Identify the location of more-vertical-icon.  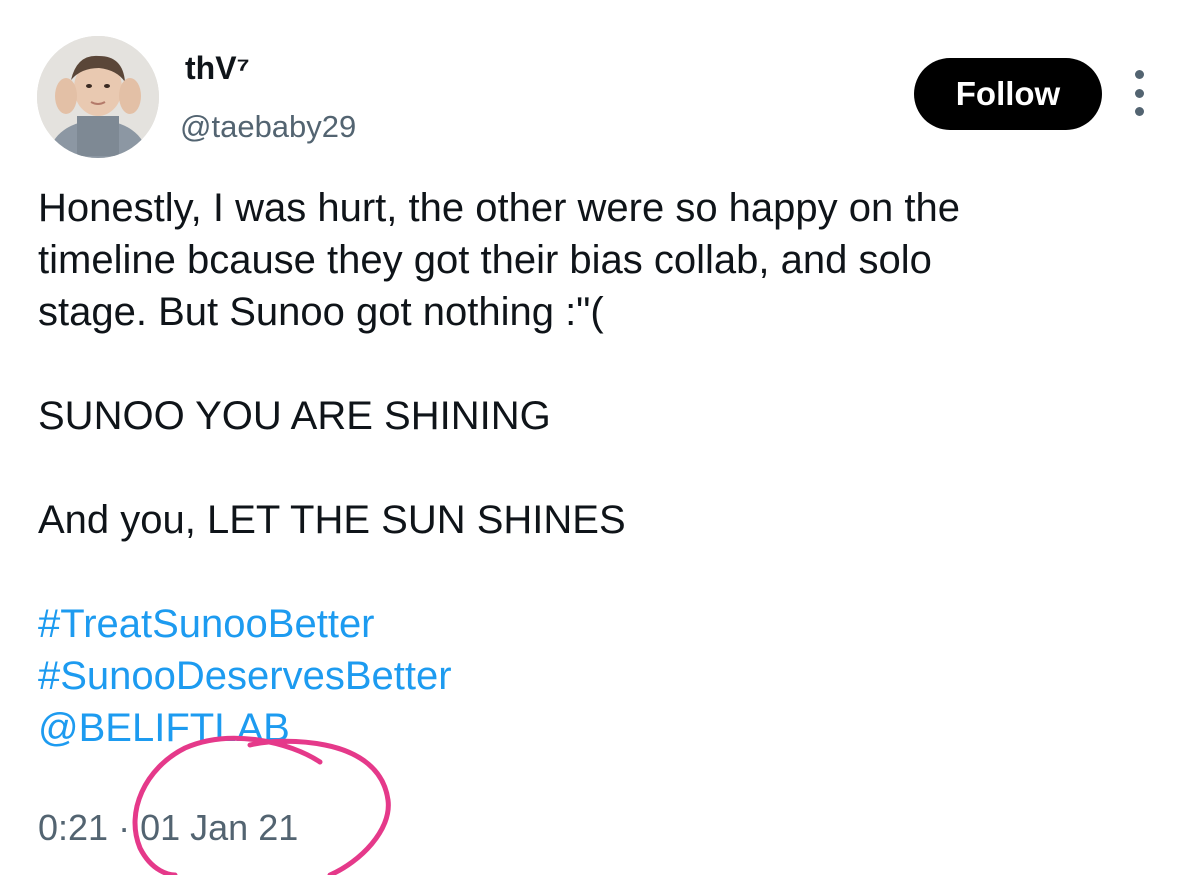
(1139, 93).